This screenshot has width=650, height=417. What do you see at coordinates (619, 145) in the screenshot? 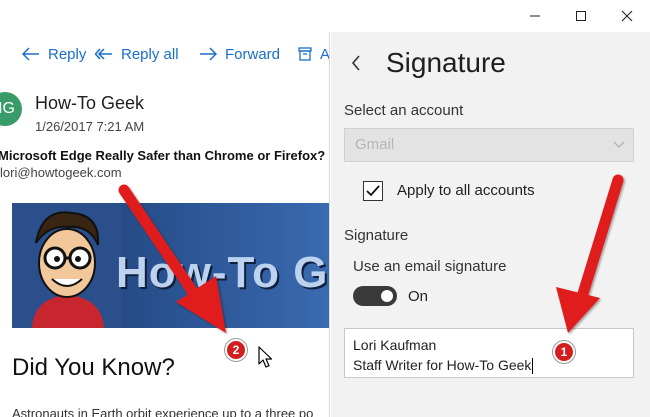
I see `chevron-down-icon` at bounding box center [619, 145].